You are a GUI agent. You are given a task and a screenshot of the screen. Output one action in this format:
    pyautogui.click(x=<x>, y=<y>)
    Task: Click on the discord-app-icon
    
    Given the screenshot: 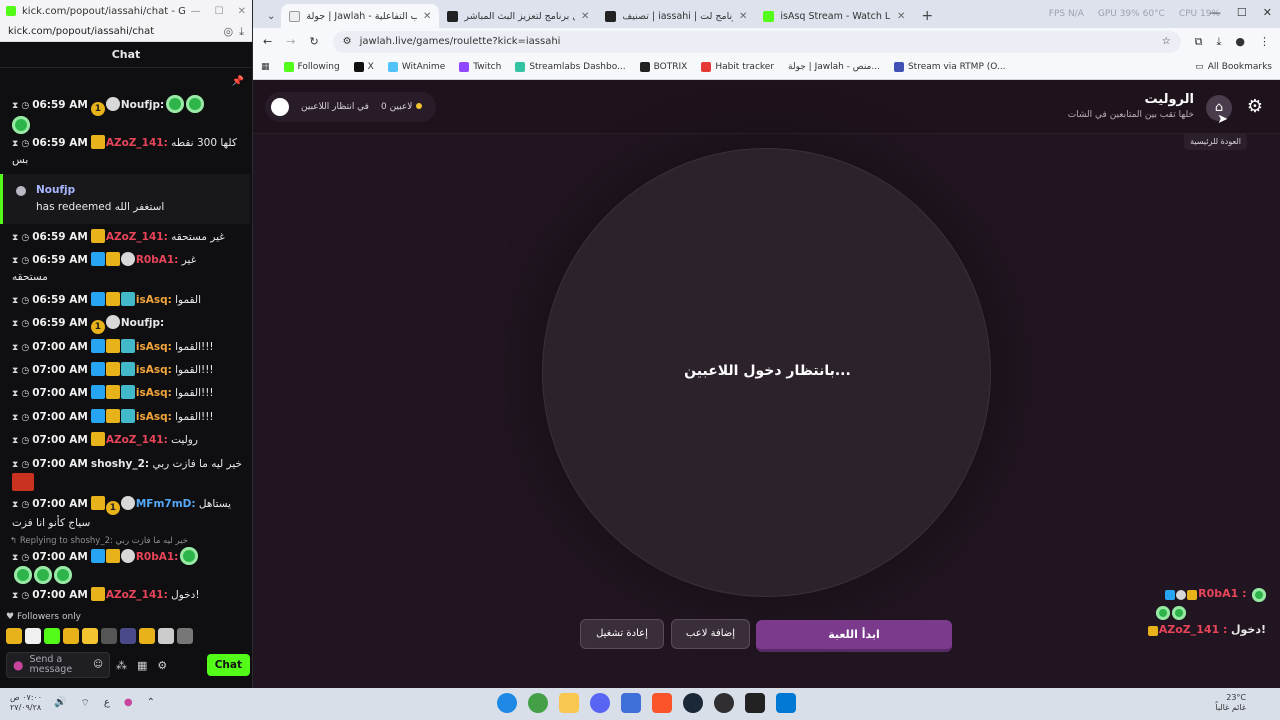 What is the action you would take?
    pyautogui.click(x=600, y=703)
    